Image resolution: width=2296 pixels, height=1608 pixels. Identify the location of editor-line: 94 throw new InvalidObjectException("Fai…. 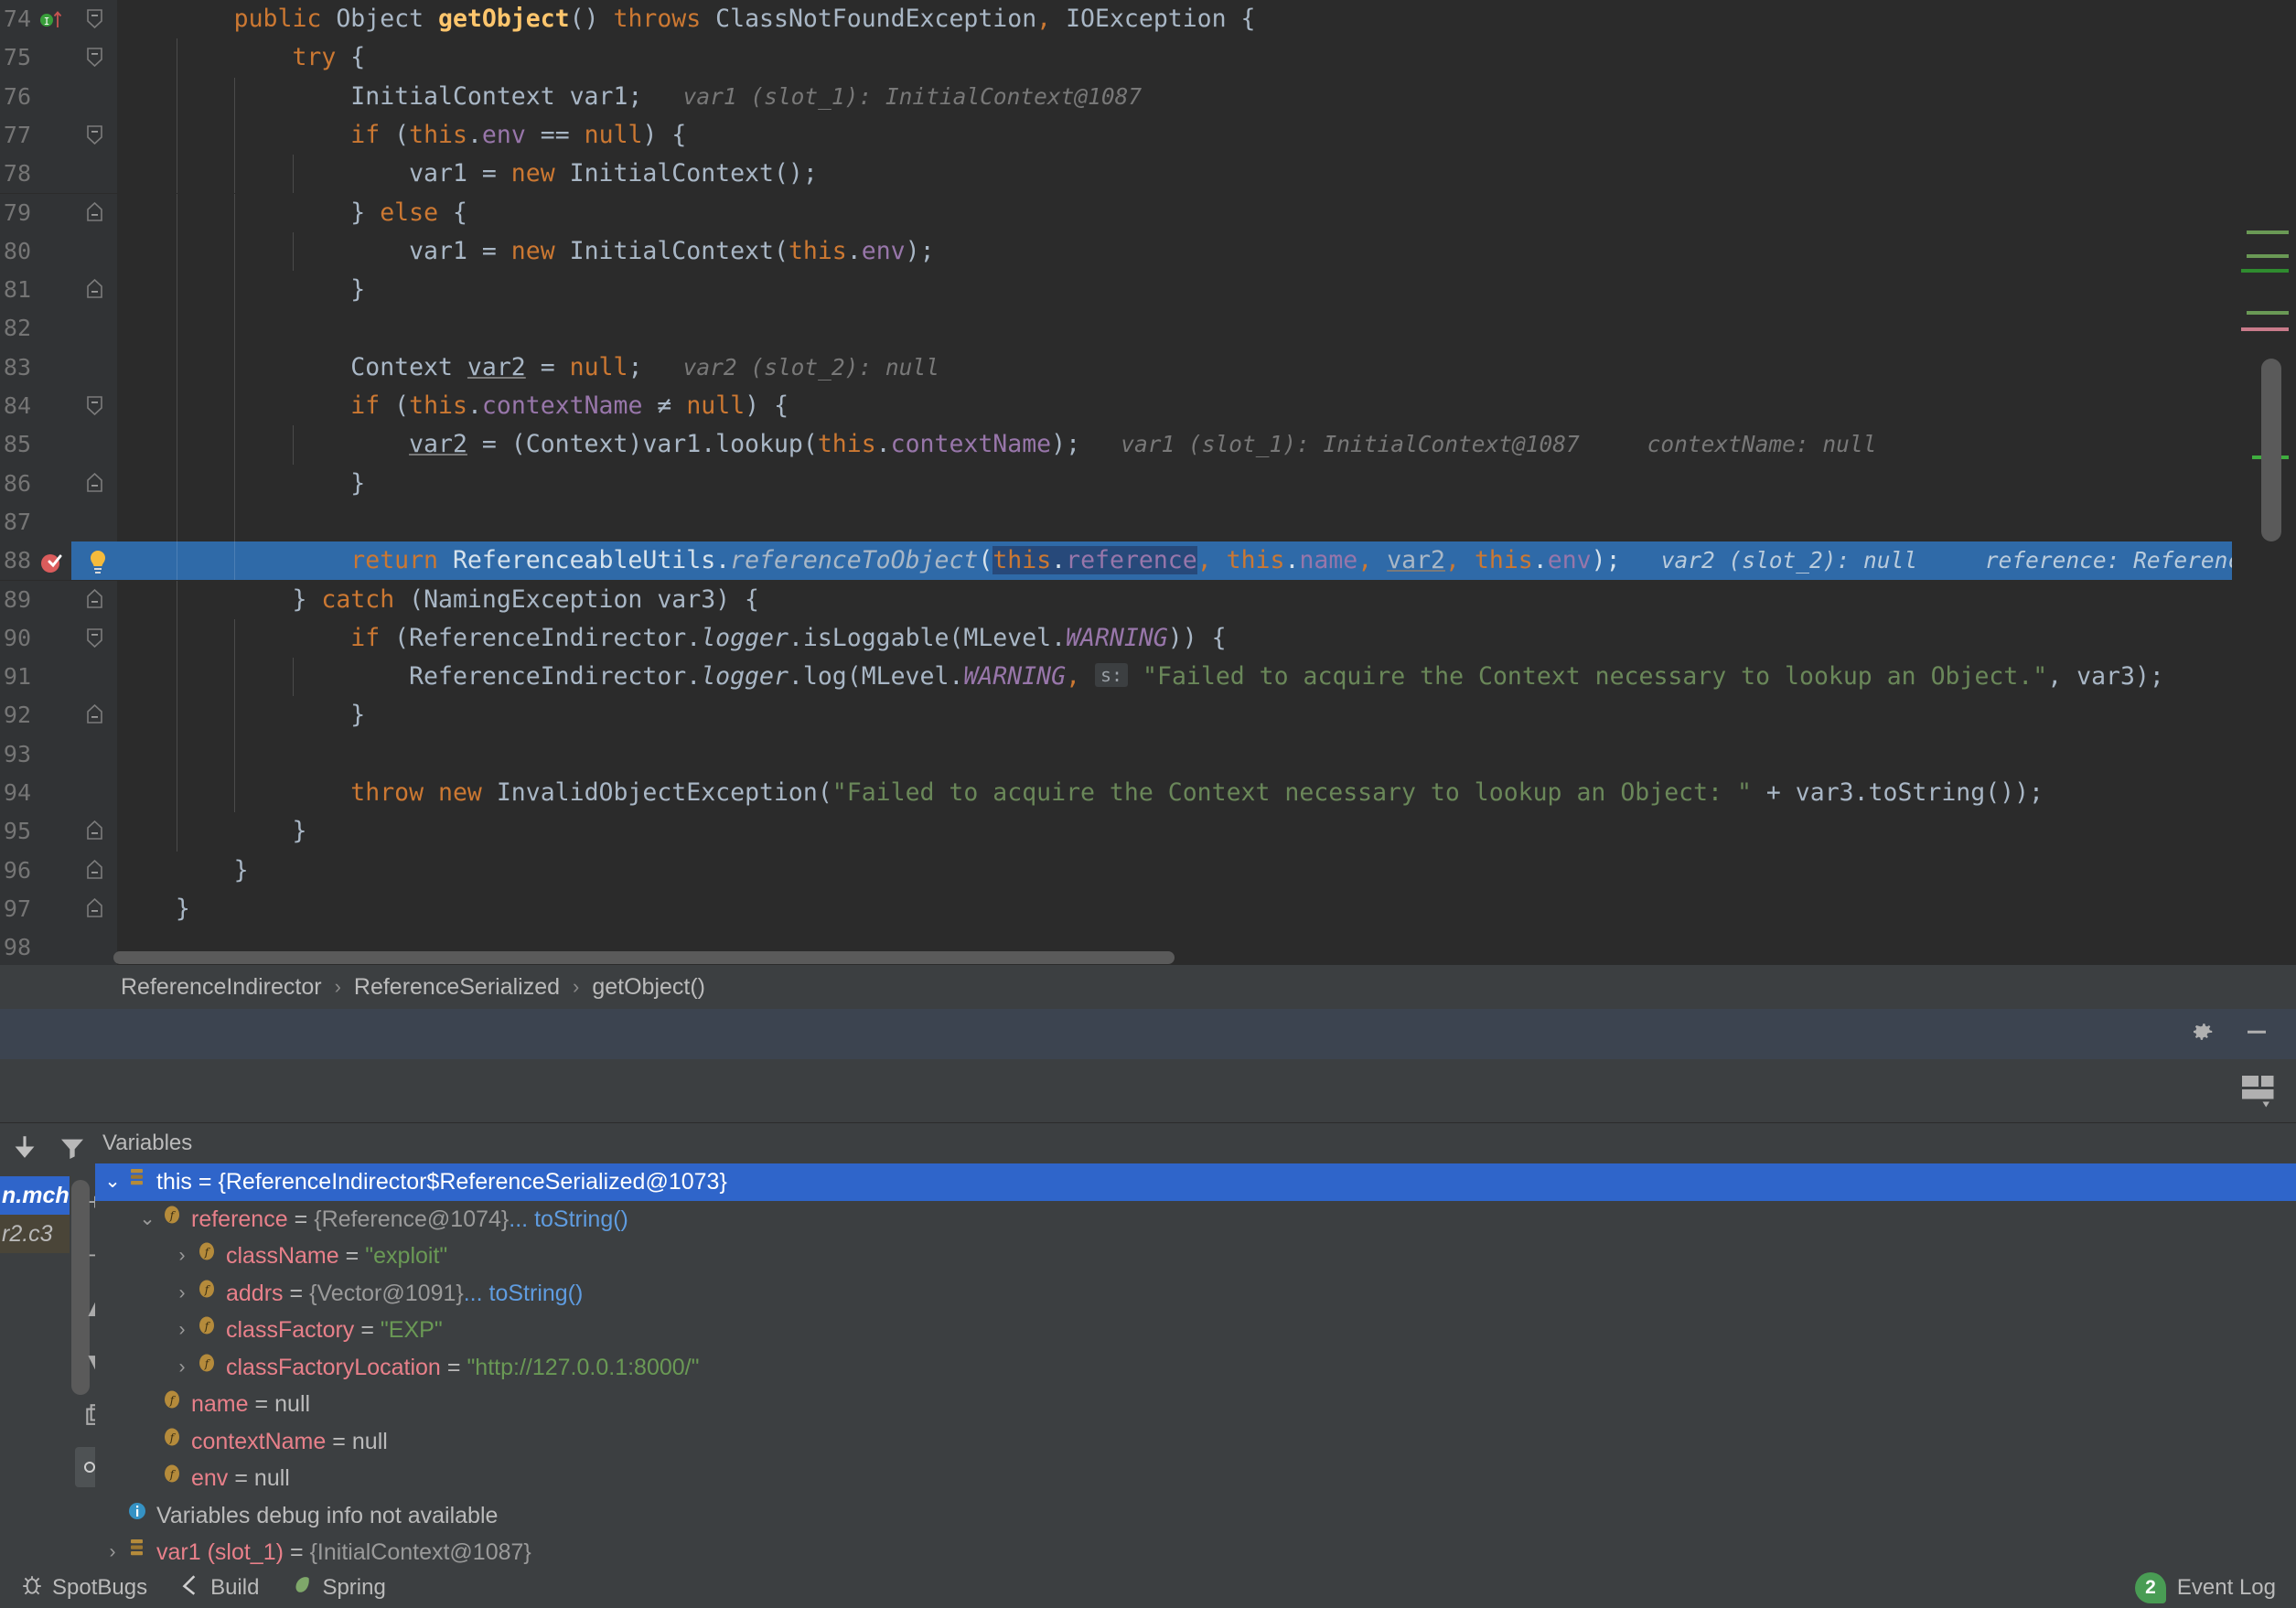
(1148, 794).